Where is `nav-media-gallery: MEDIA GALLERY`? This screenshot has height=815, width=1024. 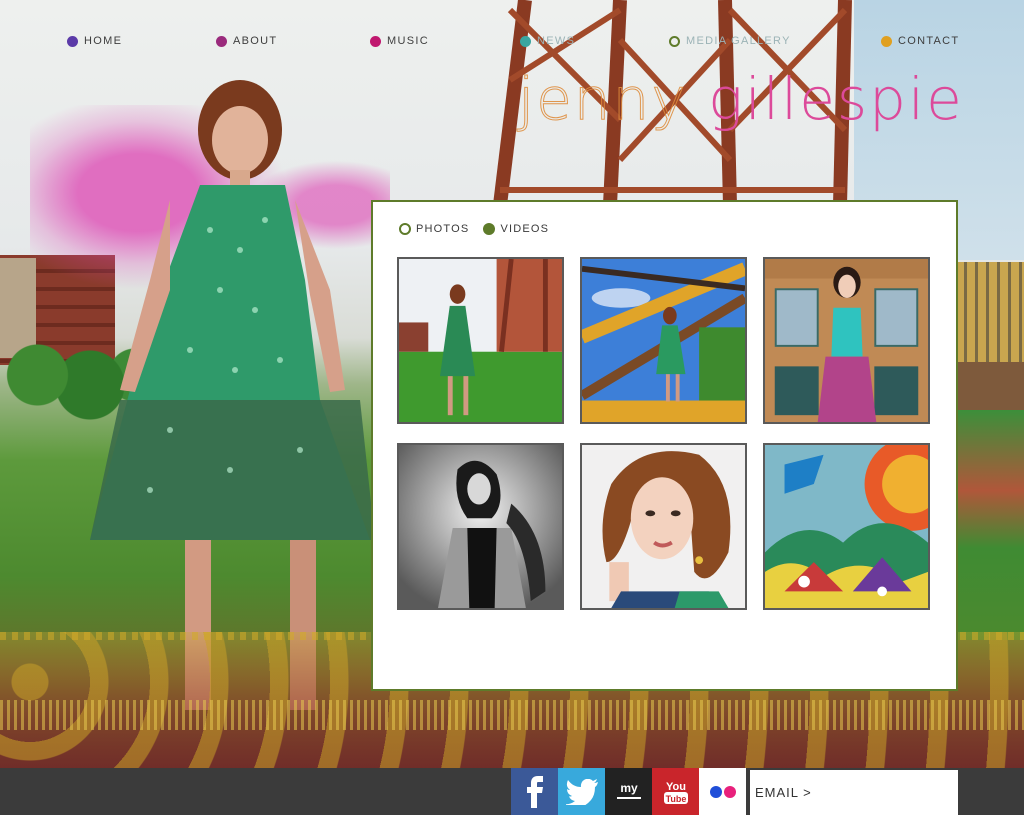 nav-media-gallery: MEDIA GALLERY is located at coordinates (730, 41).